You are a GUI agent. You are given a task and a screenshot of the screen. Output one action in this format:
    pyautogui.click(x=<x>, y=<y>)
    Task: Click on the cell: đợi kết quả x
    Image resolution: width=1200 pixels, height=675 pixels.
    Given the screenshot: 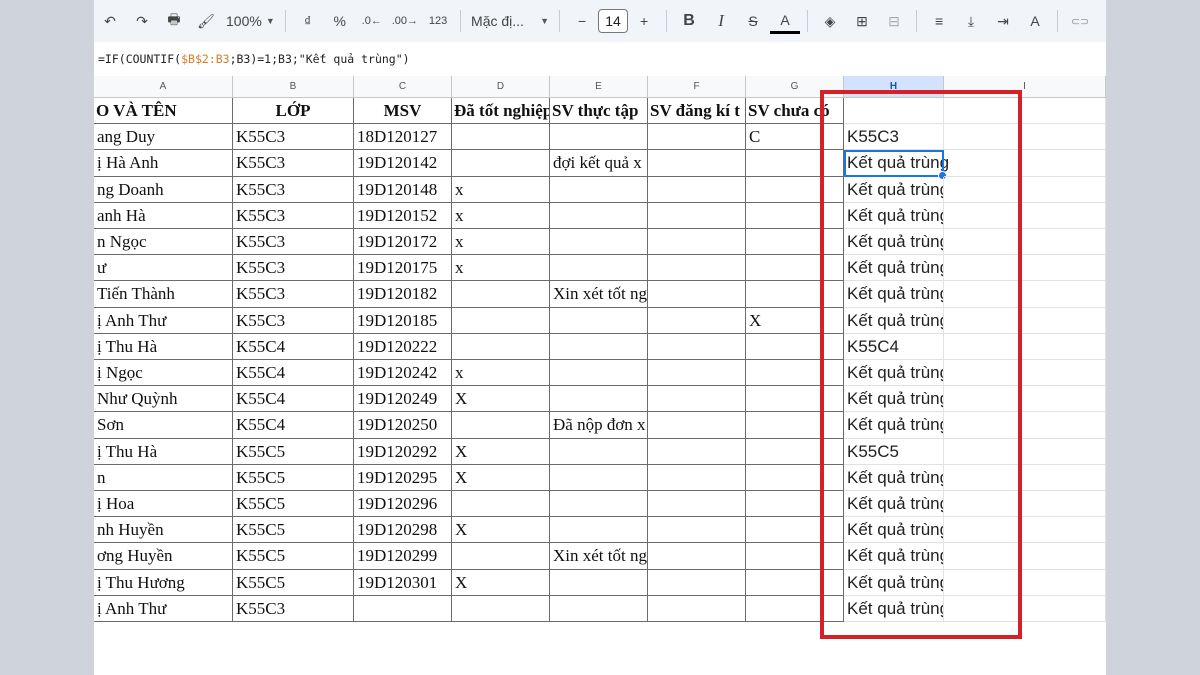 What is the action you would take?
    pyautogui.click(x=599, y=163)
    